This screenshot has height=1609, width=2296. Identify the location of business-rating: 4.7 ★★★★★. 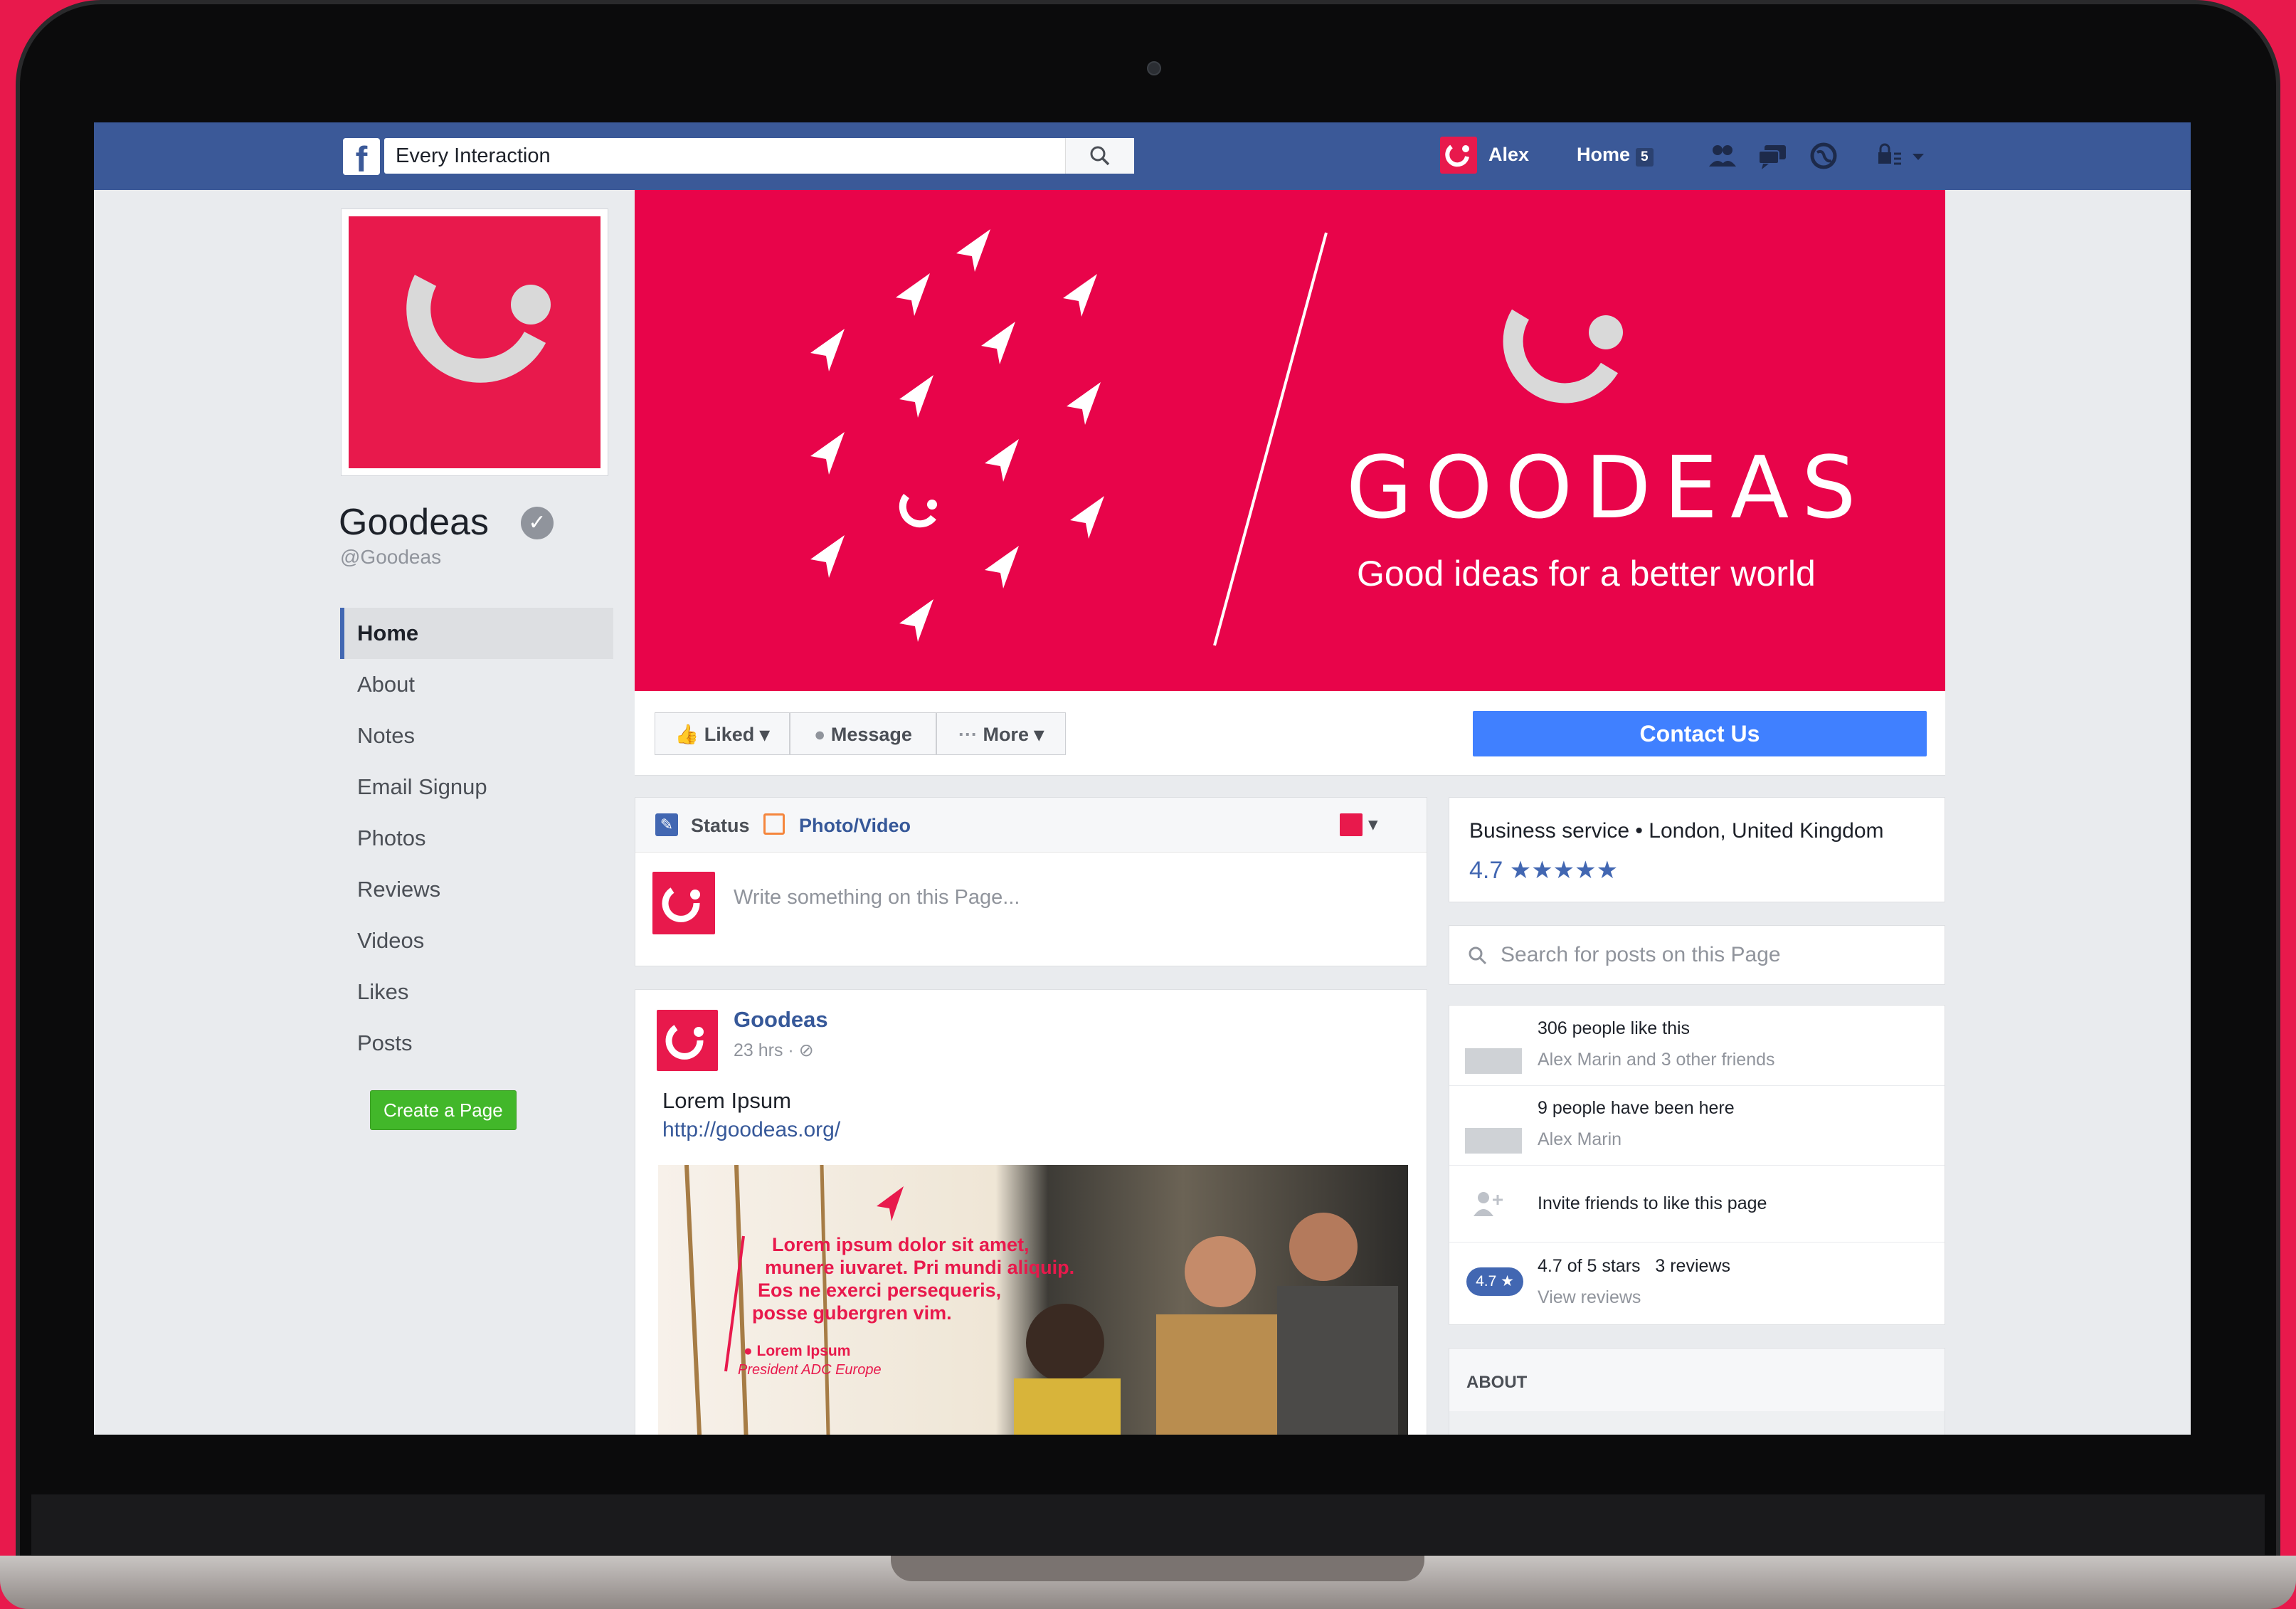
(1543, 871).